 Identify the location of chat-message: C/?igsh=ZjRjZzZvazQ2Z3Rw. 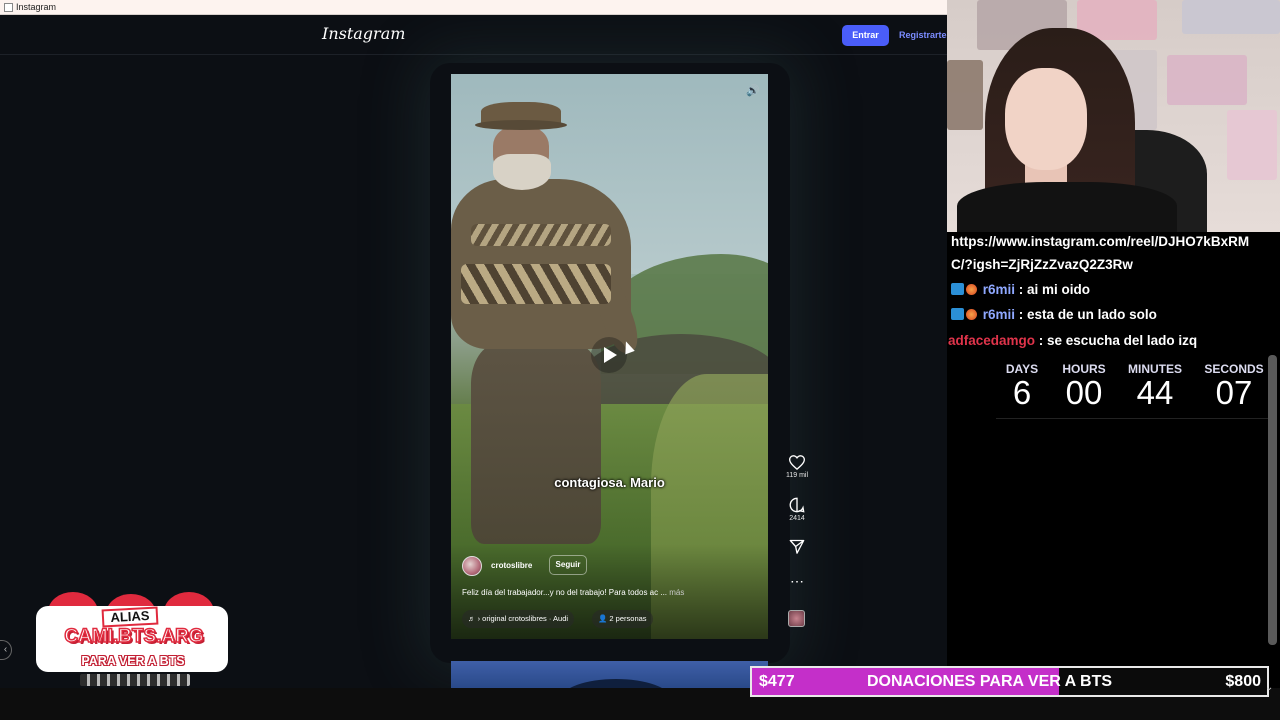
(1042, 264).